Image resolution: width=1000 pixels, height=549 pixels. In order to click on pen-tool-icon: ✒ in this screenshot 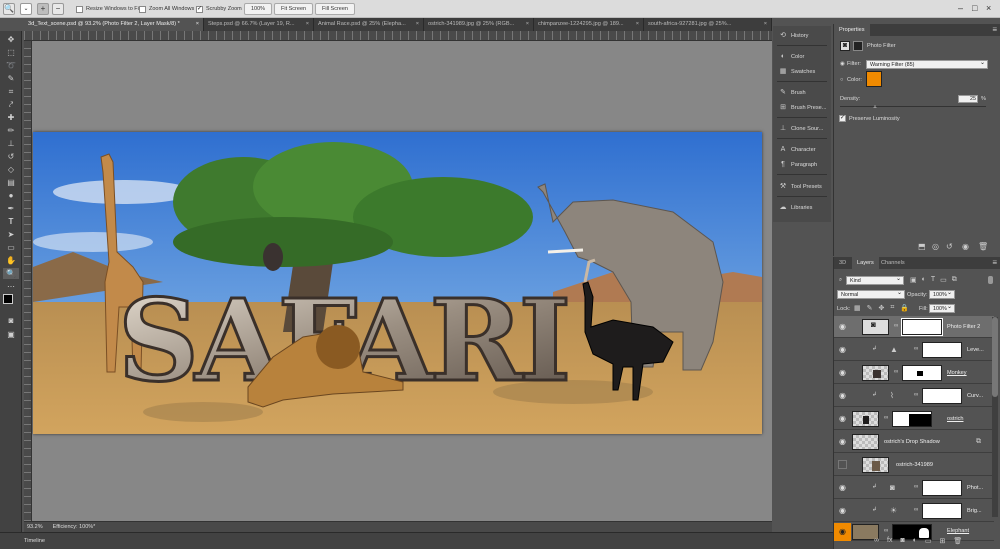, I will do `click(11, 208)`.